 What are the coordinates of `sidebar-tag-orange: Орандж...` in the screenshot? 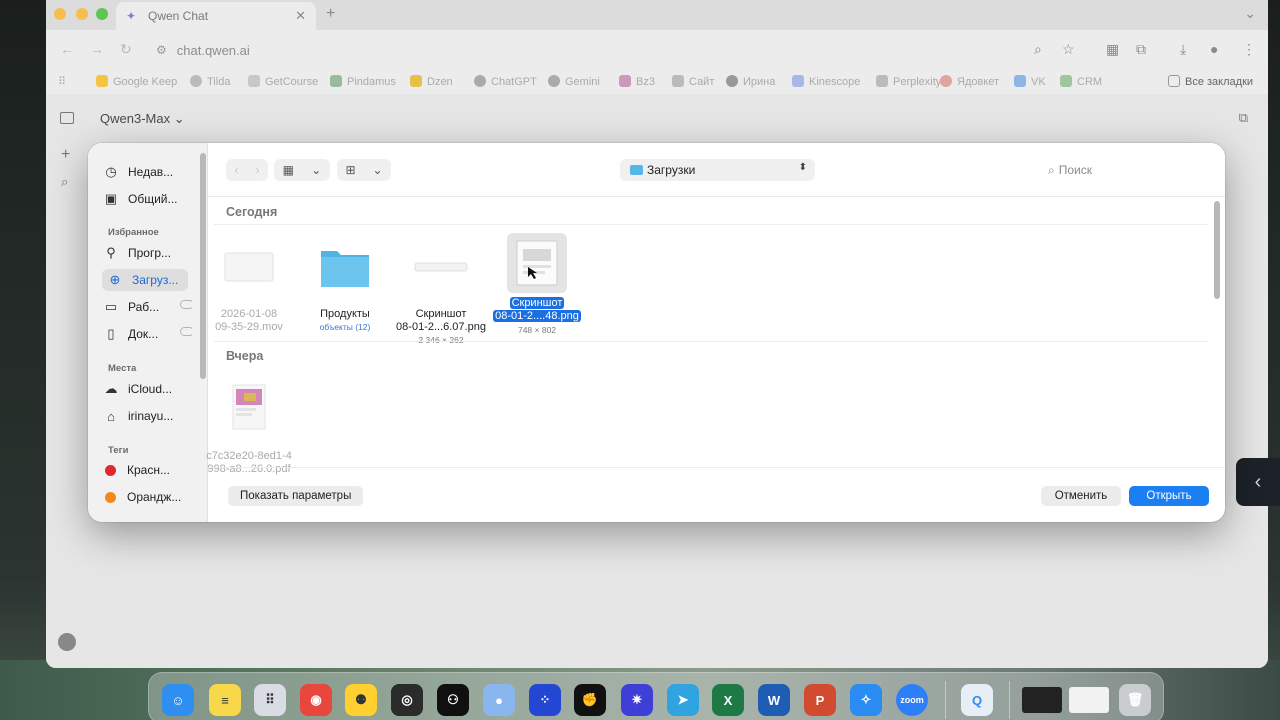 It's located at (147, 497).